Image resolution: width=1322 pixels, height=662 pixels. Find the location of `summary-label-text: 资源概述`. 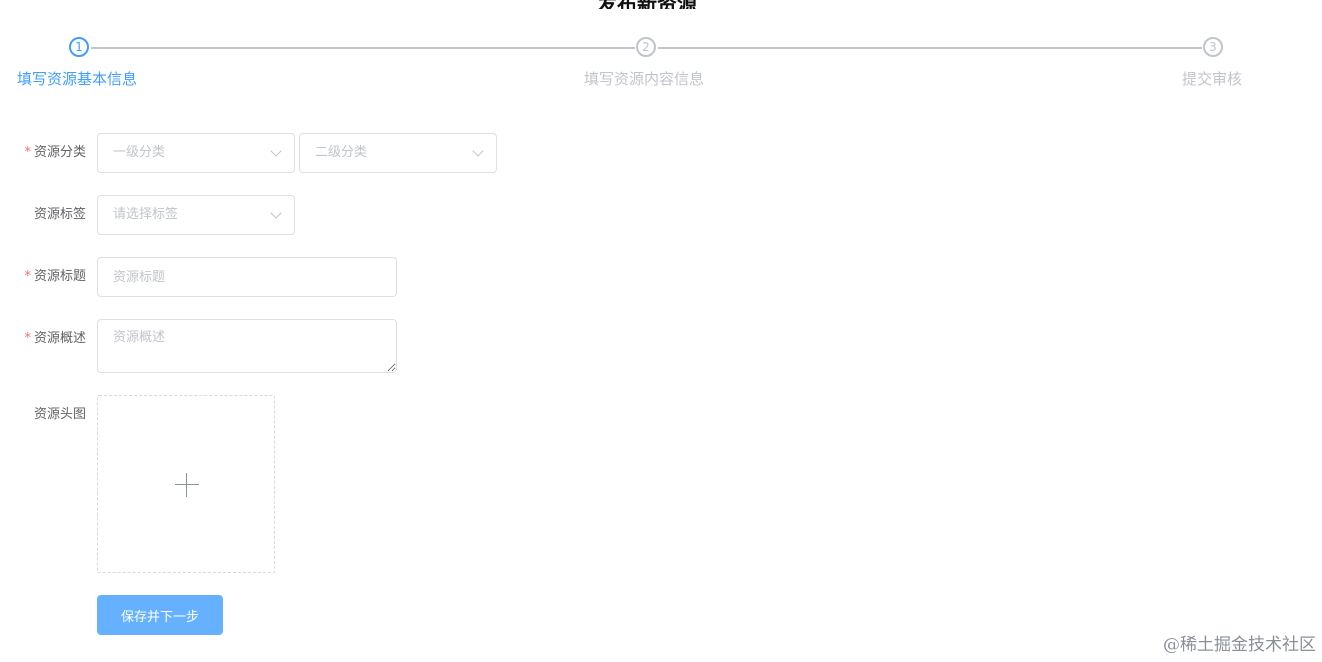

summary-label-text: 资源概述 is located at coordinates (59, 338).